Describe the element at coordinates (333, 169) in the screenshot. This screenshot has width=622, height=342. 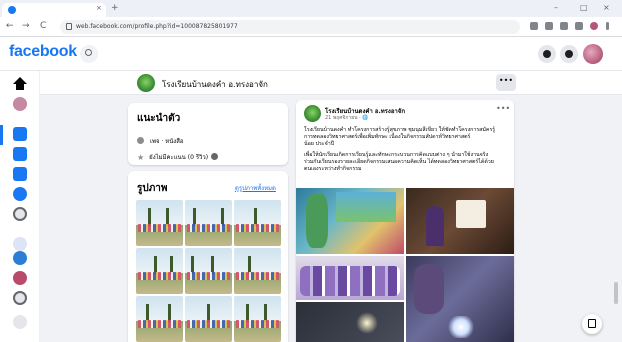
I see `post-text-line: ตนเองระหว่างทำกิจกรรม` at that location.